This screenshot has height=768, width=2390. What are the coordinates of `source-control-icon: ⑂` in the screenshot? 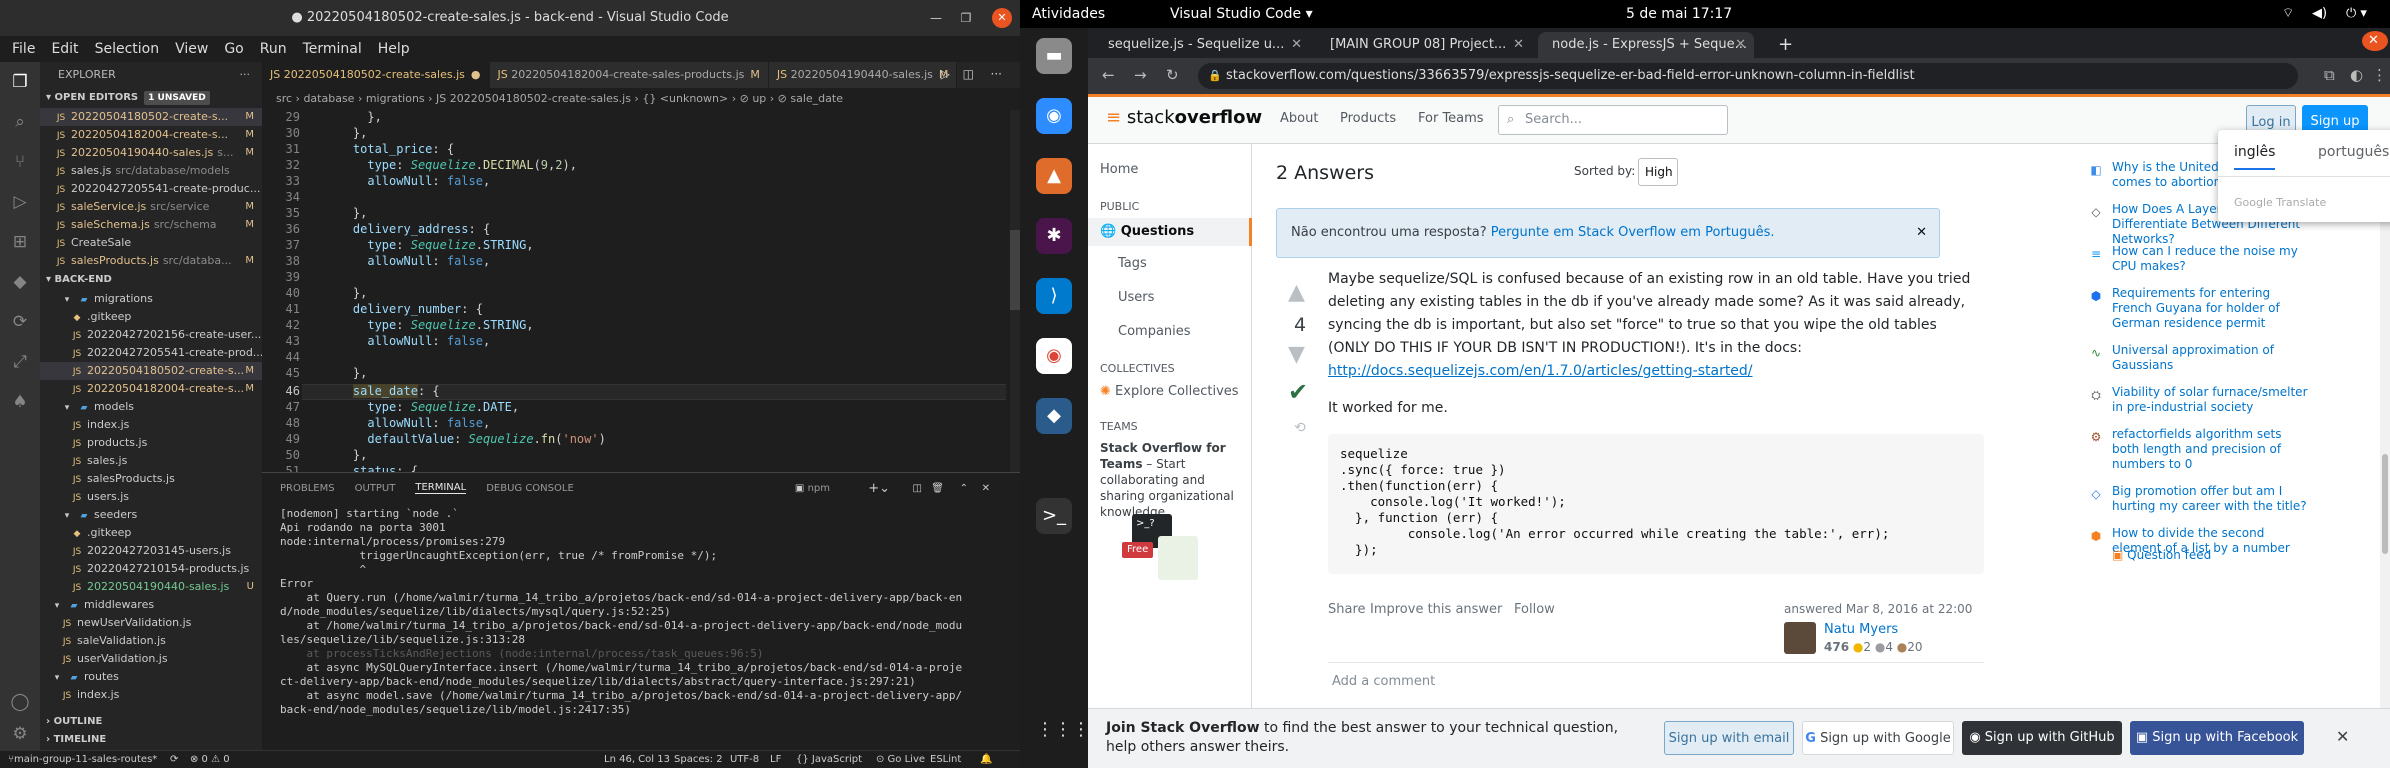 It's located at (20, 162).